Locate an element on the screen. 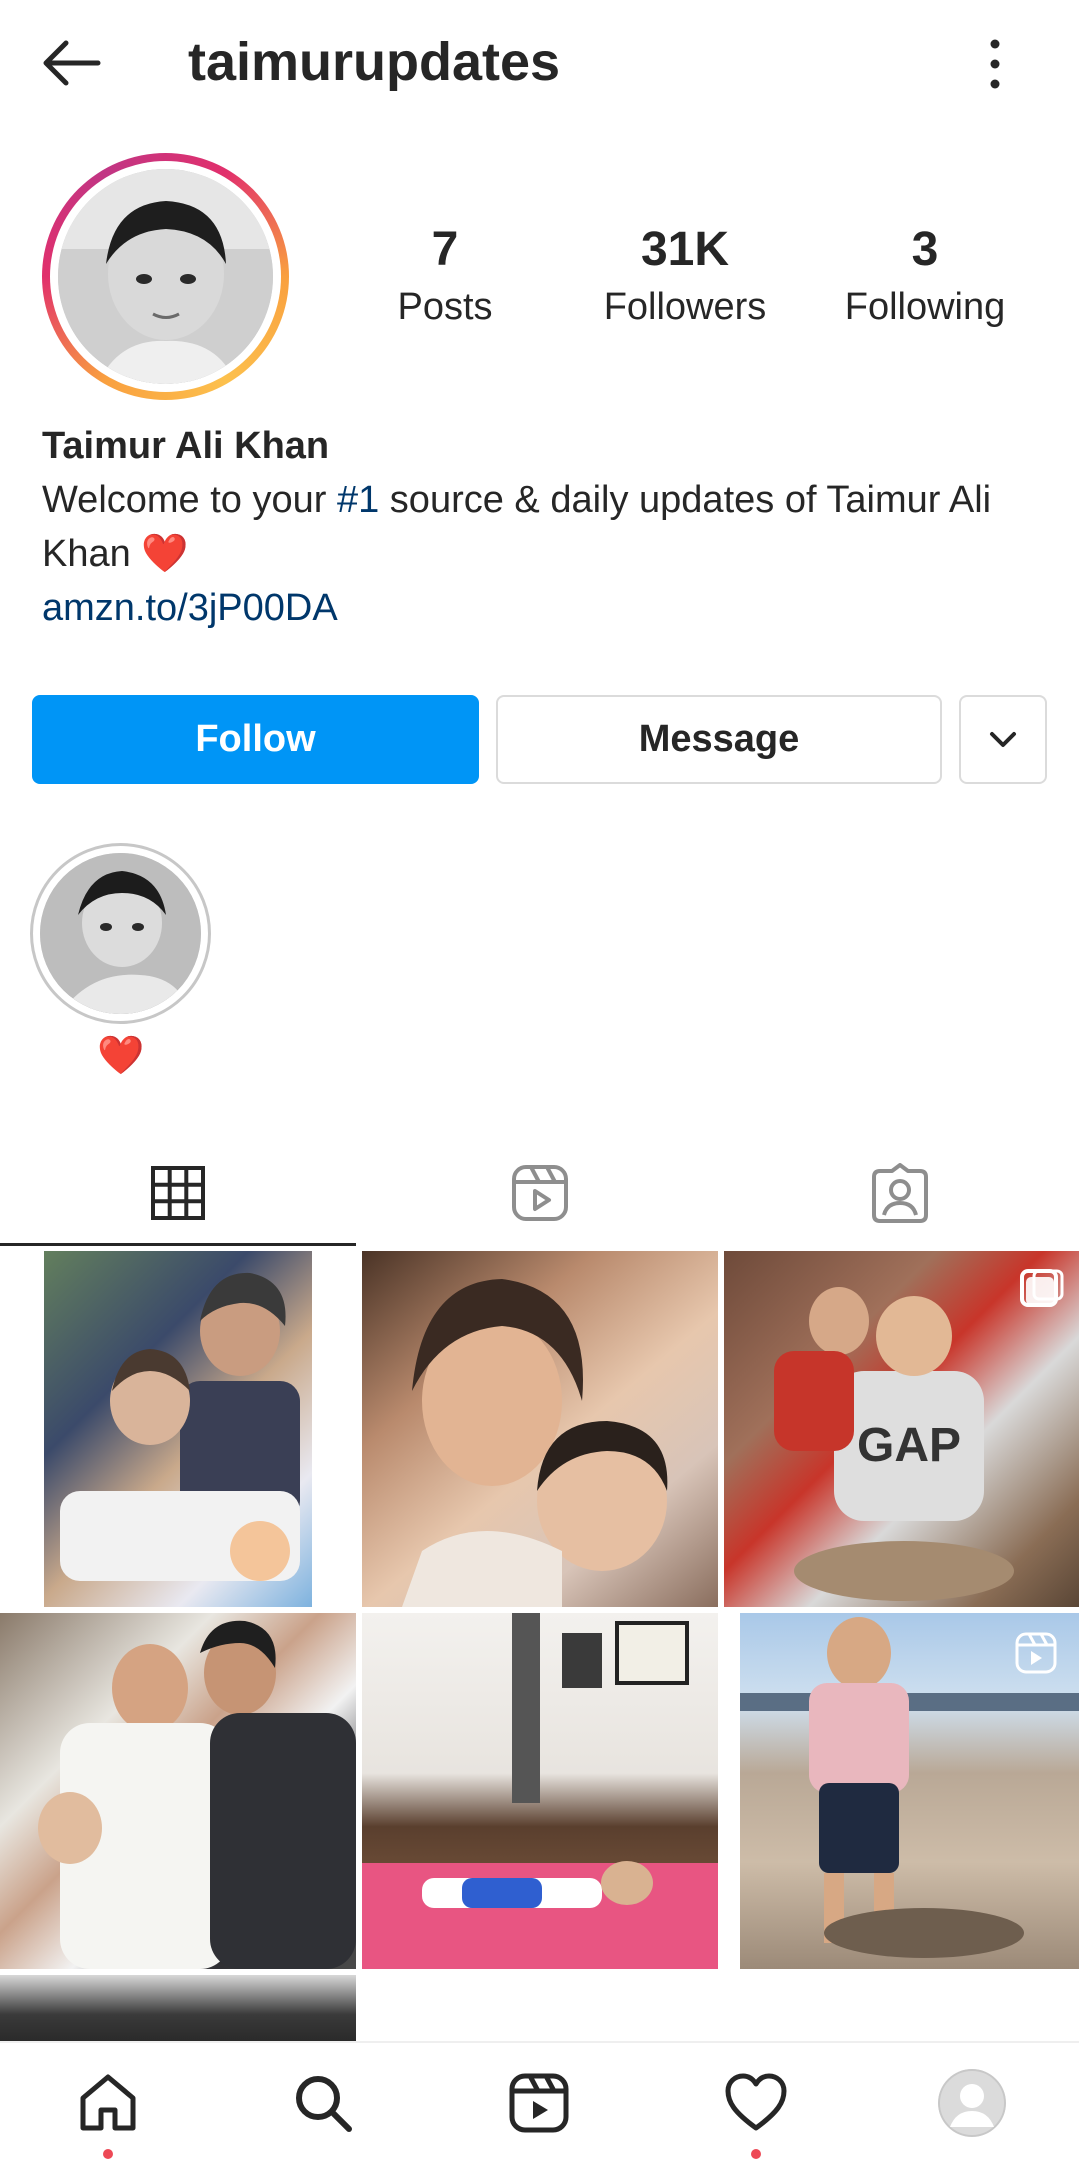 The width and height of the screenshot is (1079, 2171). following-count-label: Following is located at coordinates (925, 307).